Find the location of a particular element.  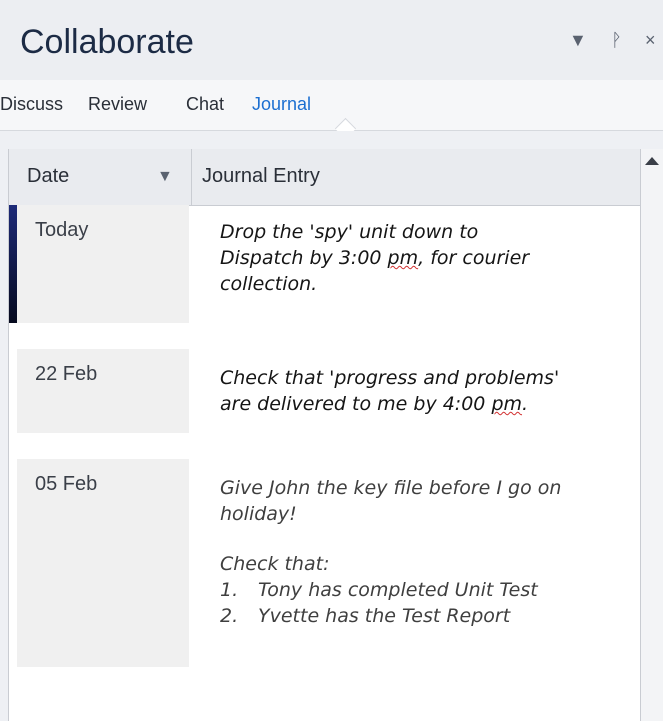

column-header-journal-entry: Journal Entry is located at coordinates (261, 176).